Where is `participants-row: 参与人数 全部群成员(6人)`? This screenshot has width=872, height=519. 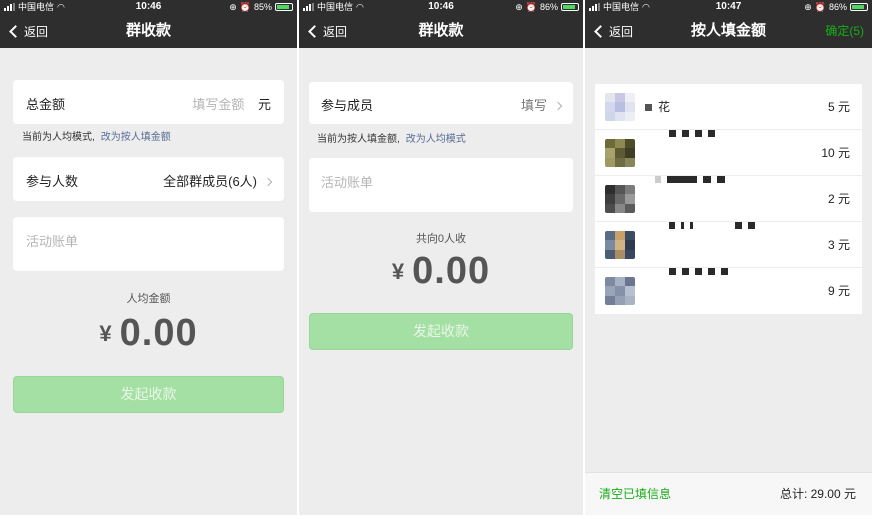 participants-row: 参与人数 全部群成员(6人) is located at coordinates (148, 179).